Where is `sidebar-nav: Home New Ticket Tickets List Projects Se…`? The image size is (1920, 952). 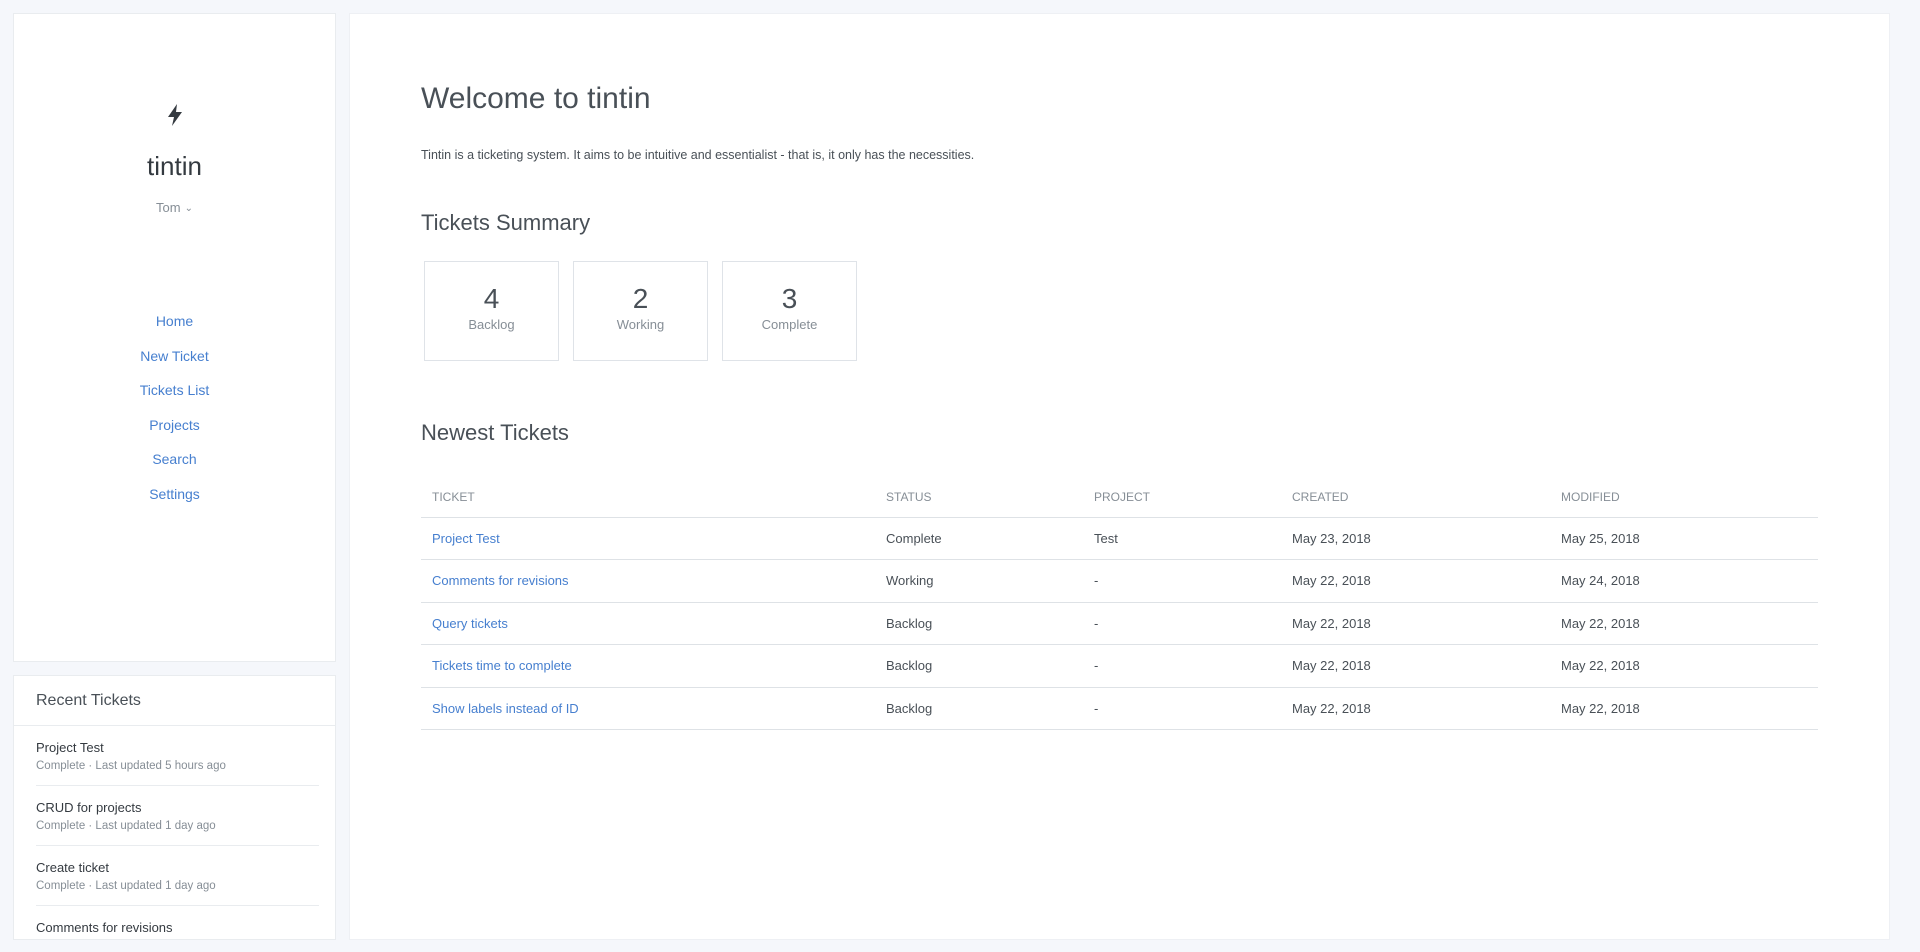
sidebar-nav: Home New Ticket Tickets List Projects Se… is located at coordinates (174, 413).